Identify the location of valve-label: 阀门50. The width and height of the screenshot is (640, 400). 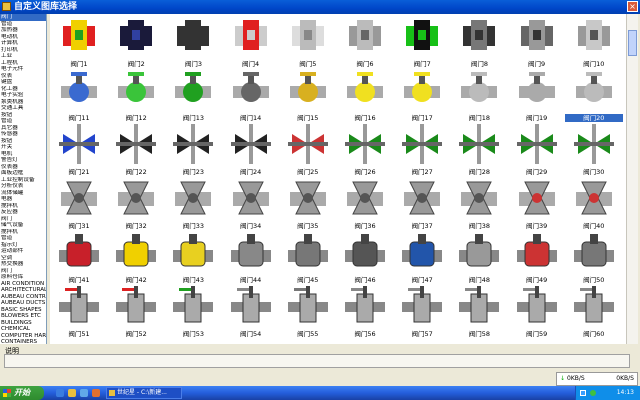
(594, 280).